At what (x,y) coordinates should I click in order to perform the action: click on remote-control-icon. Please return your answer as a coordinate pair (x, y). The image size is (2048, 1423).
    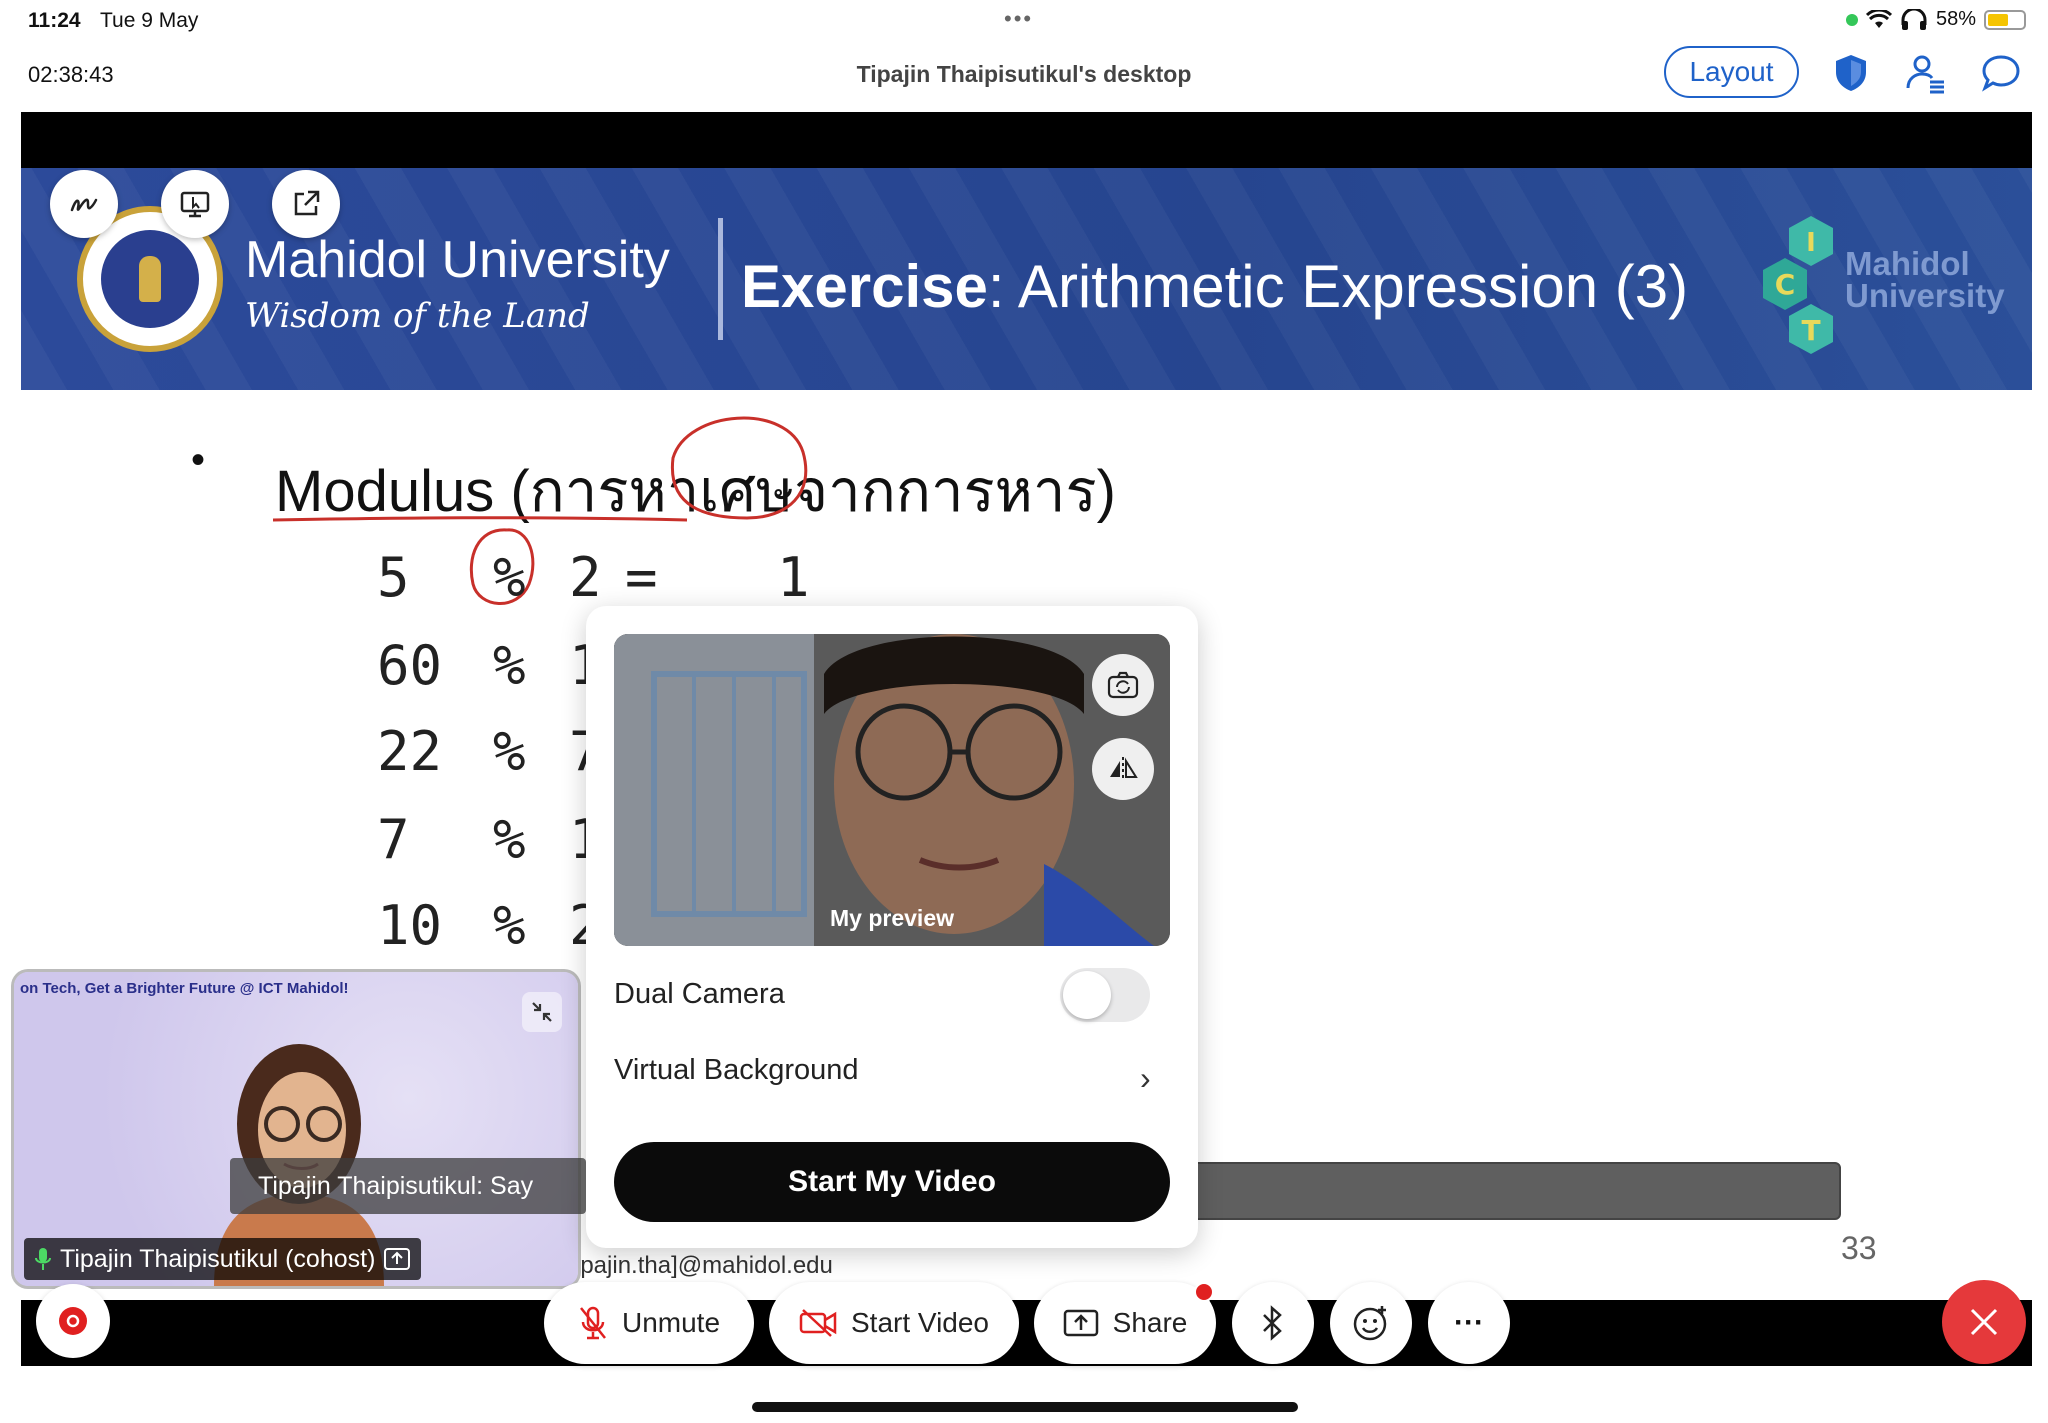
    Looking at the image, I should click on (195, 204).